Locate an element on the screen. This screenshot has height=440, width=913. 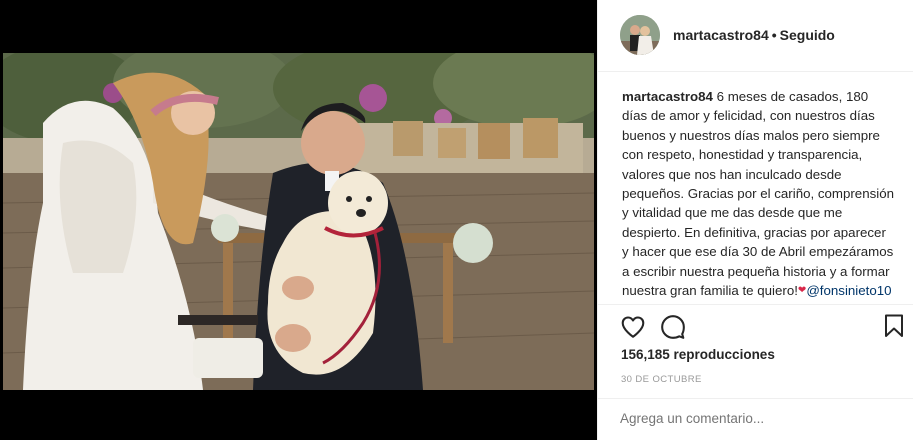
like-button is located at coordinates (633, 327).